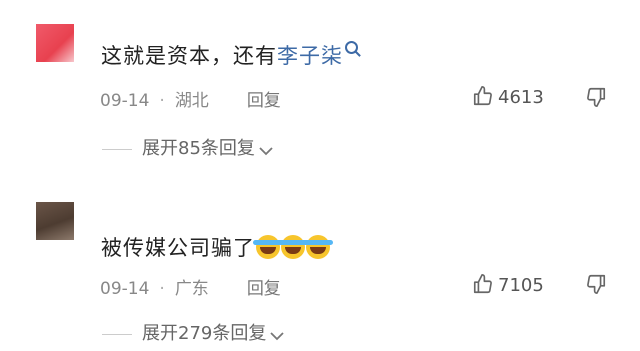 This screenshot has width=640, height=351. I want to click on comment-meta: 09-14 · 广东 回复, so click(190, 286).